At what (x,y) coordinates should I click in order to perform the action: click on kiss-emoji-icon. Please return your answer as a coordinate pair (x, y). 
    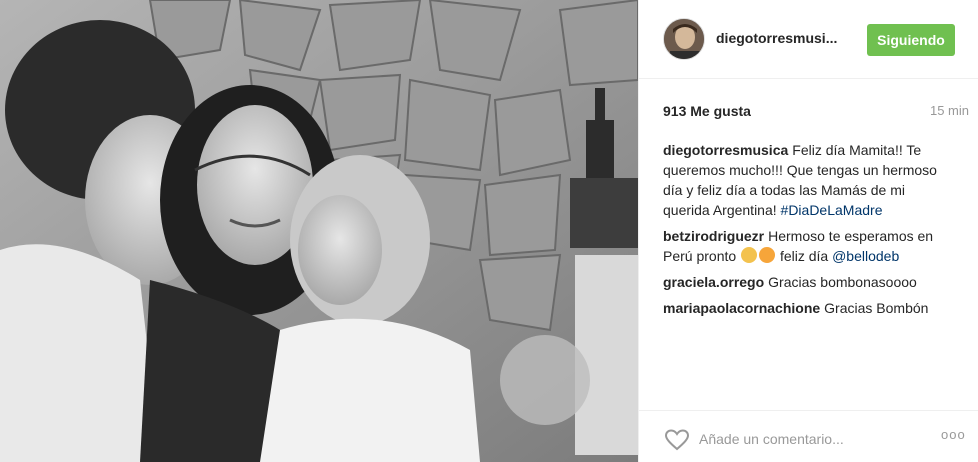
    Looking at the image, I should click on (767, 255).